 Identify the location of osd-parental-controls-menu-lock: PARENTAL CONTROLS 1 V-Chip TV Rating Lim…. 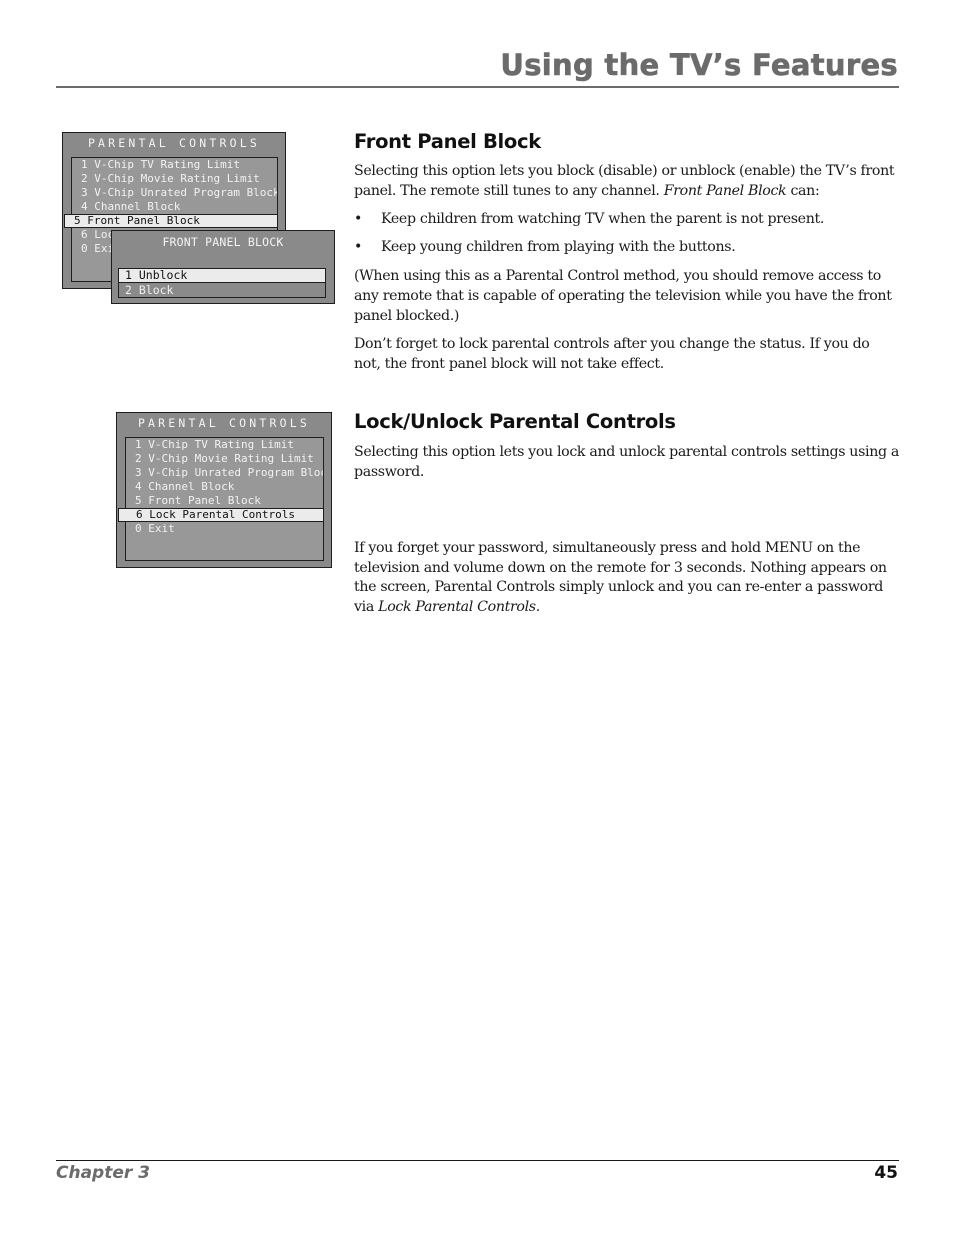
(224, 490).